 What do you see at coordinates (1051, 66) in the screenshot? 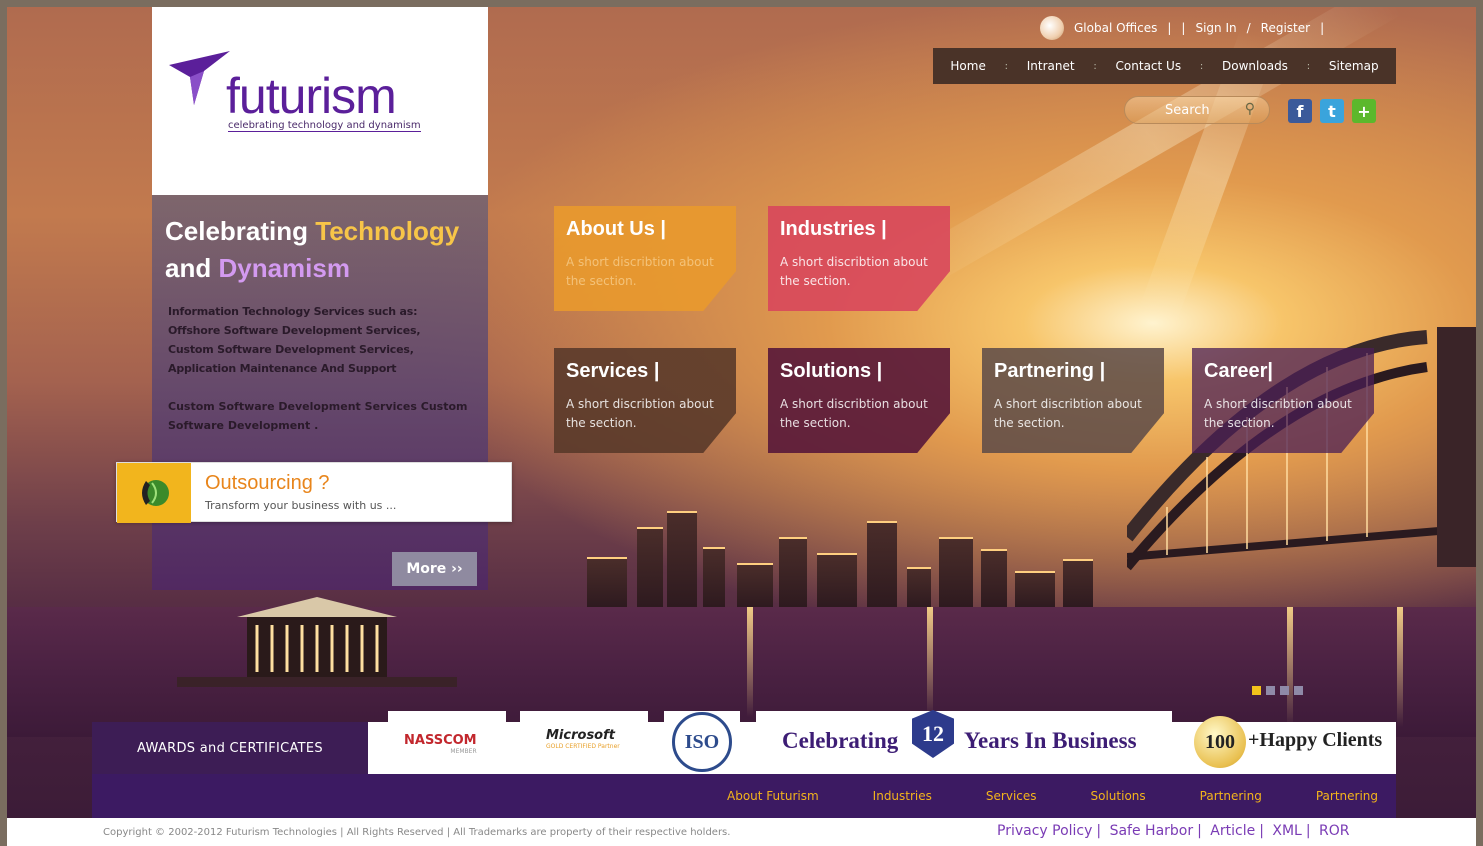
I see `nav-intranet: Intranet` at bounding box center [1051, 66].